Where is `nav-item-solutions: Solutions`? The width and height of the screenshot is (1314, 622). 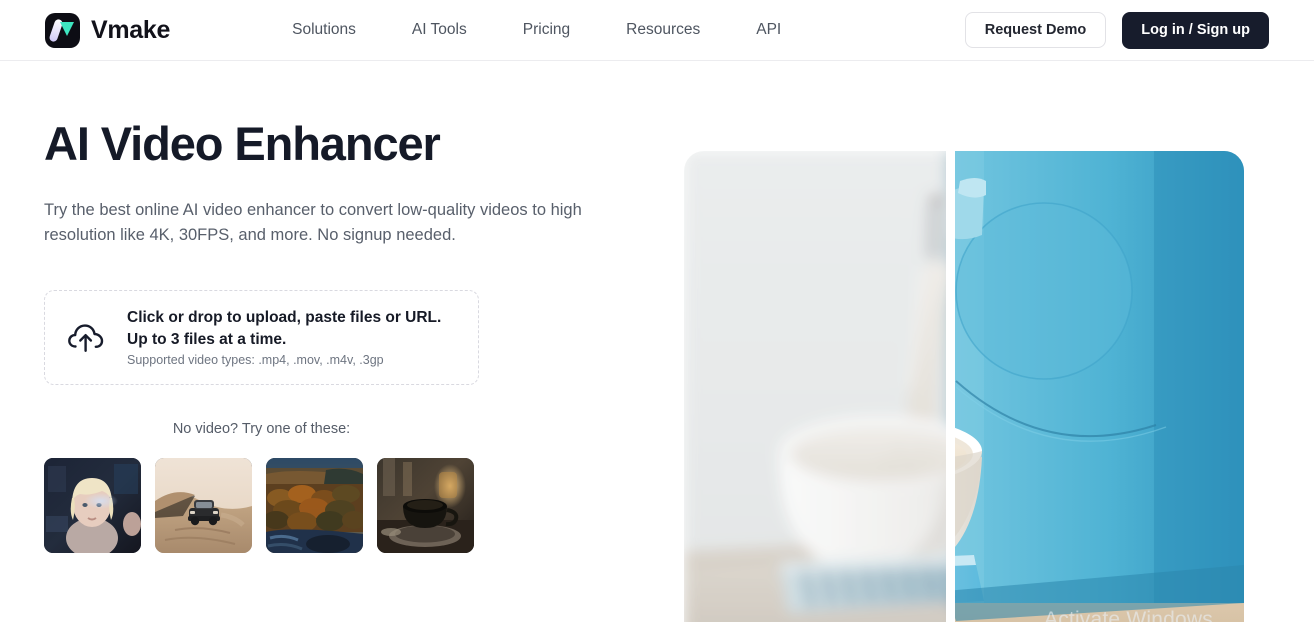 nav-item-solutions: Solutions is located at coordinates (324, 30).